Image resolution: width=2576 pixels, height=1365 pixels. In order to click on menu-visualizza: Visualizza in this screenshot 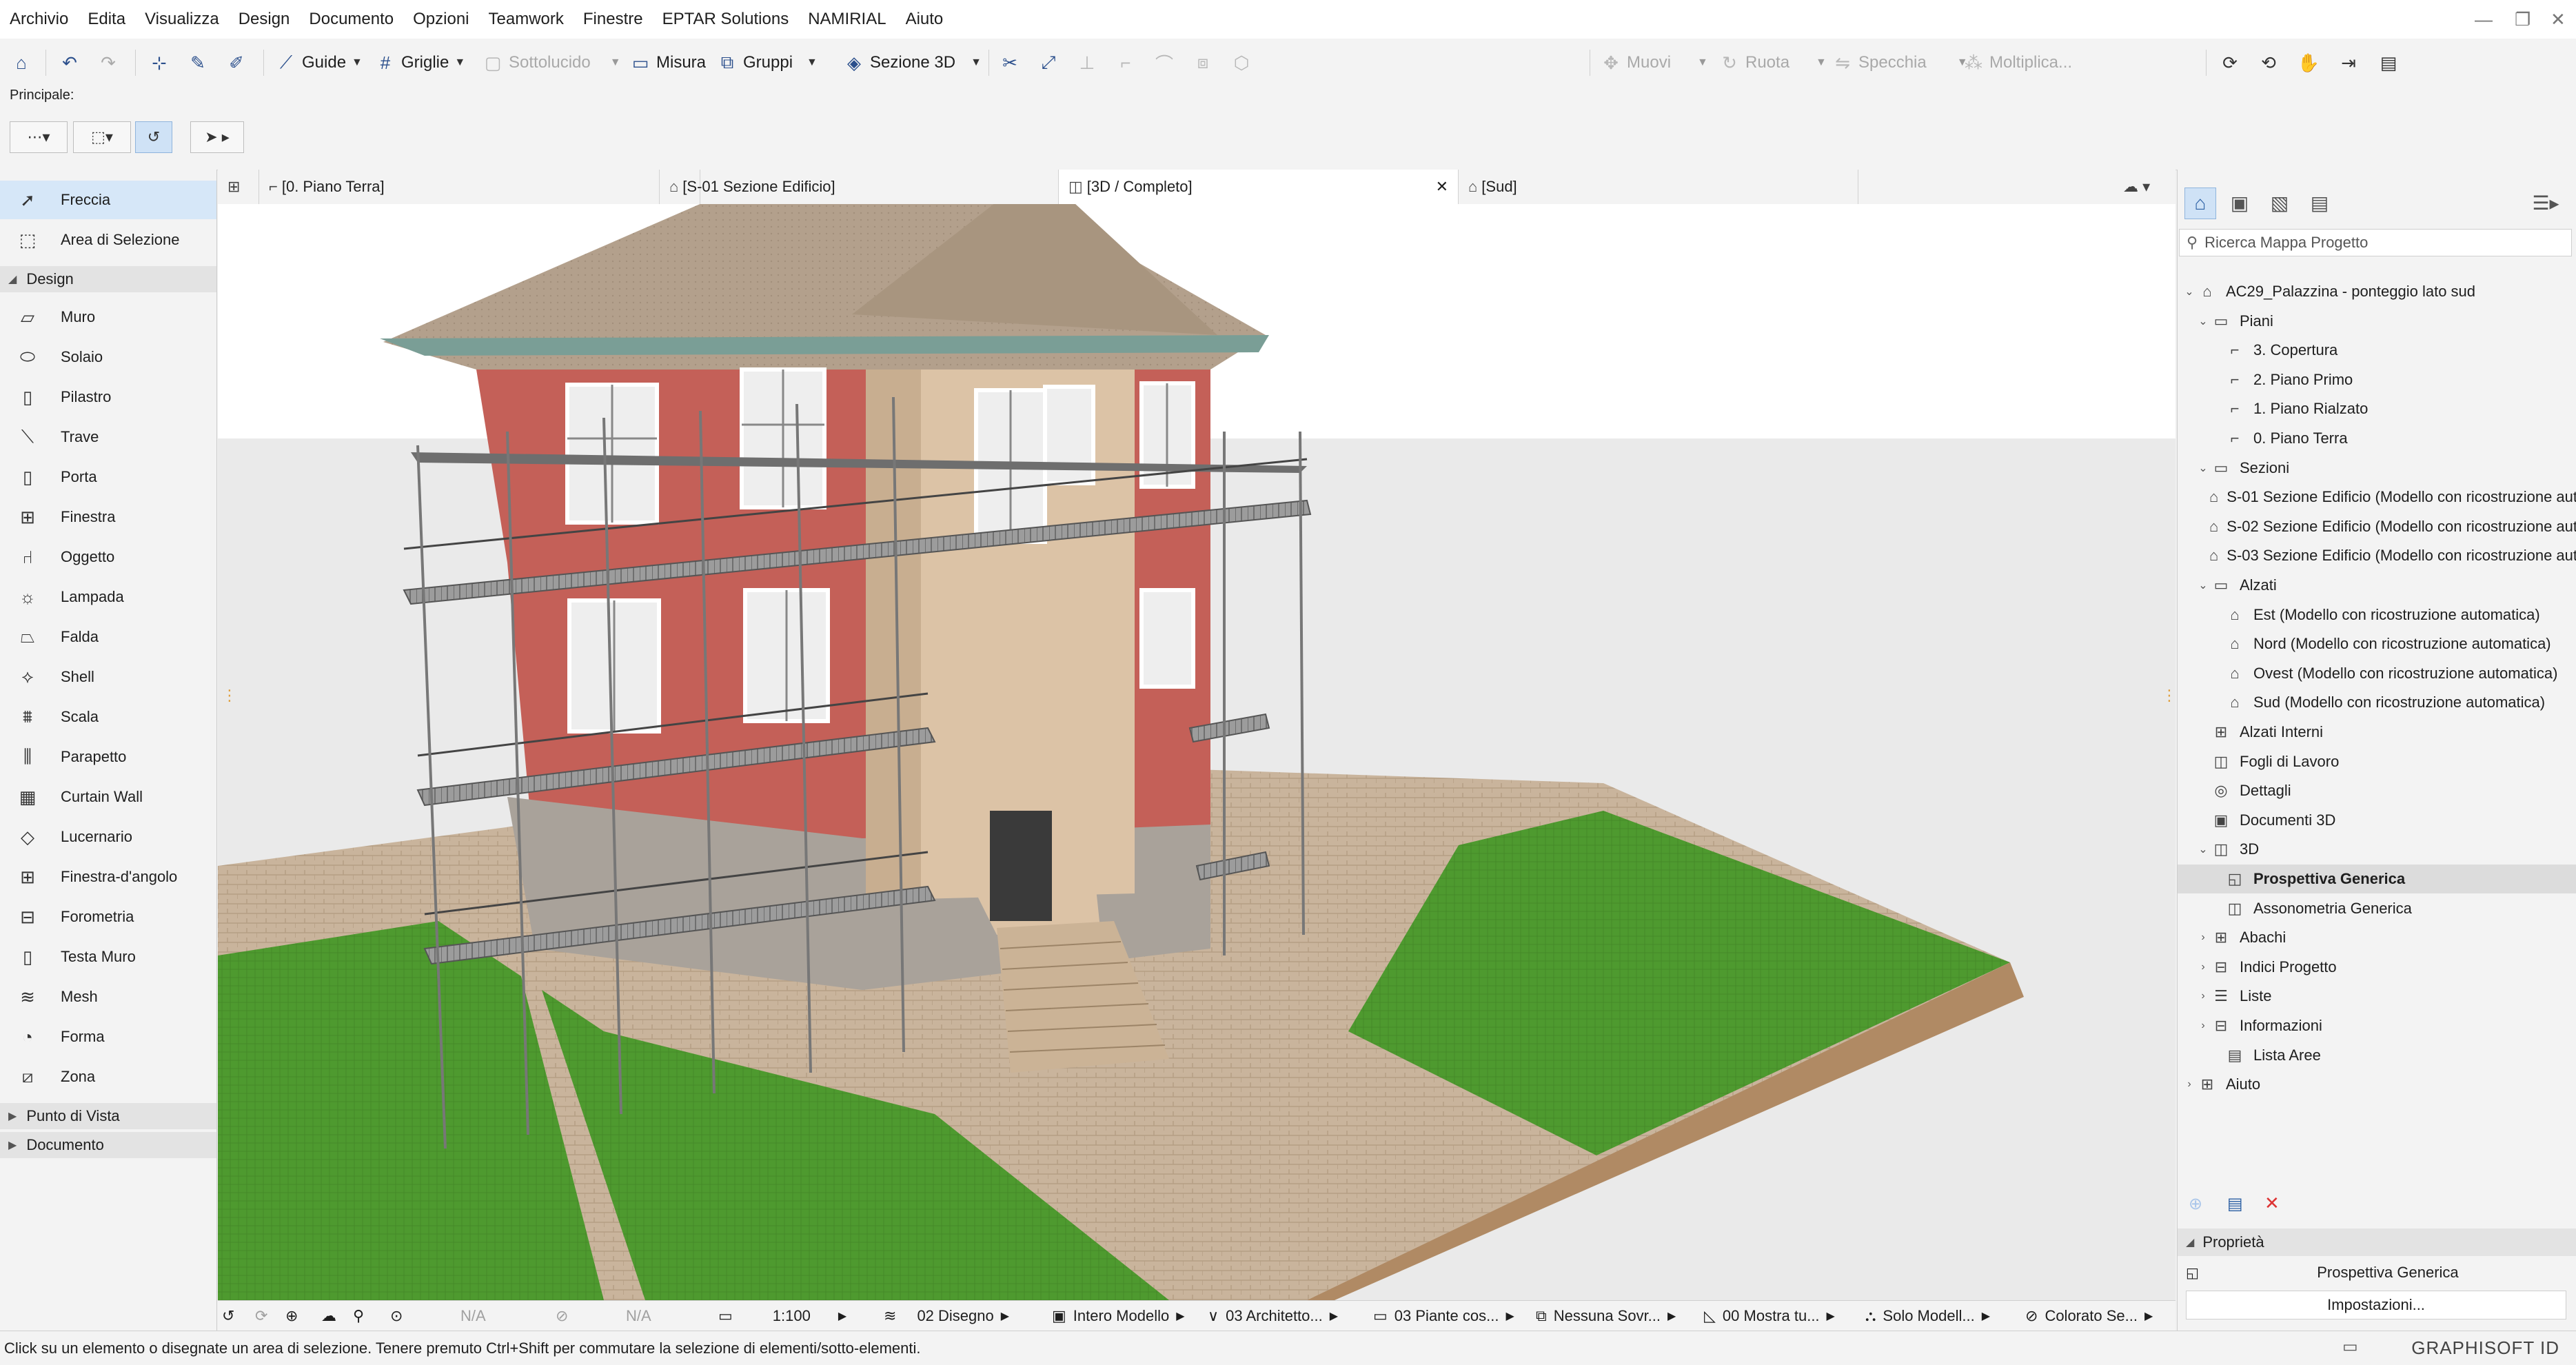, I will do `click(182, 19)`.